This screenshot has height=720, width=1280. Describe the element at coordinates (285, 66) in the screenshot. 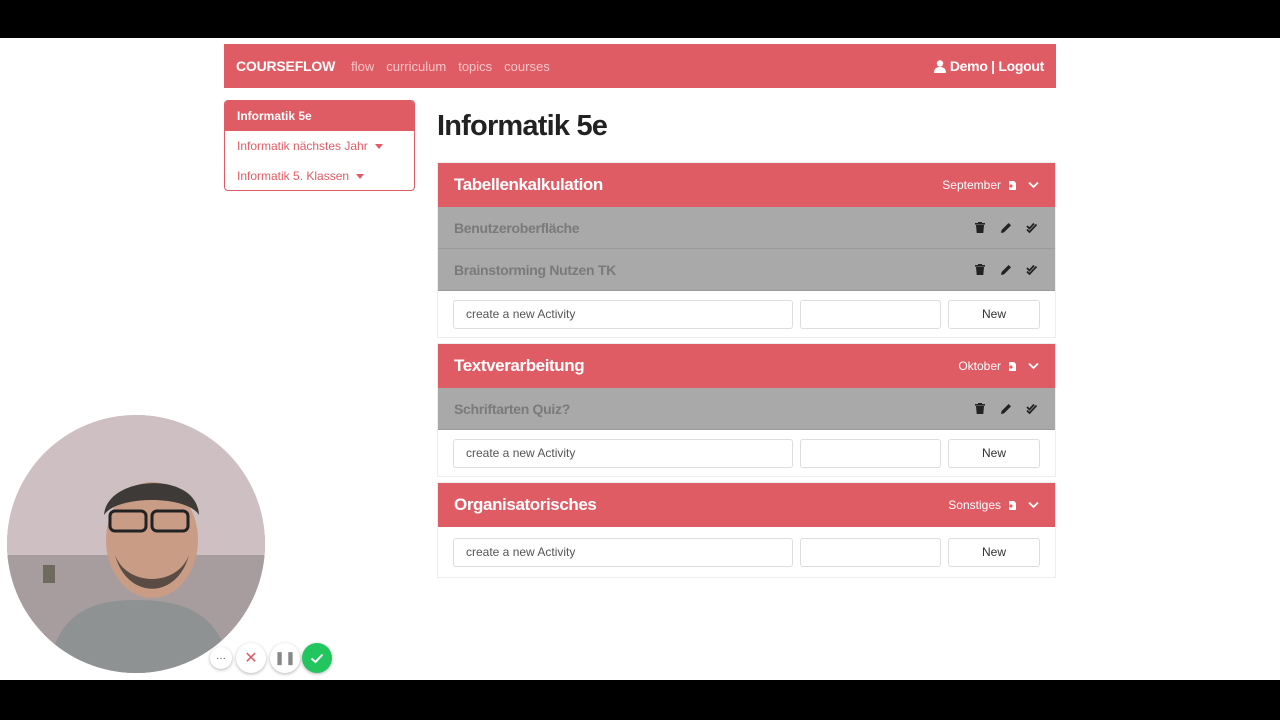

I see `brand-logo: COURSEFLOW` at that location.